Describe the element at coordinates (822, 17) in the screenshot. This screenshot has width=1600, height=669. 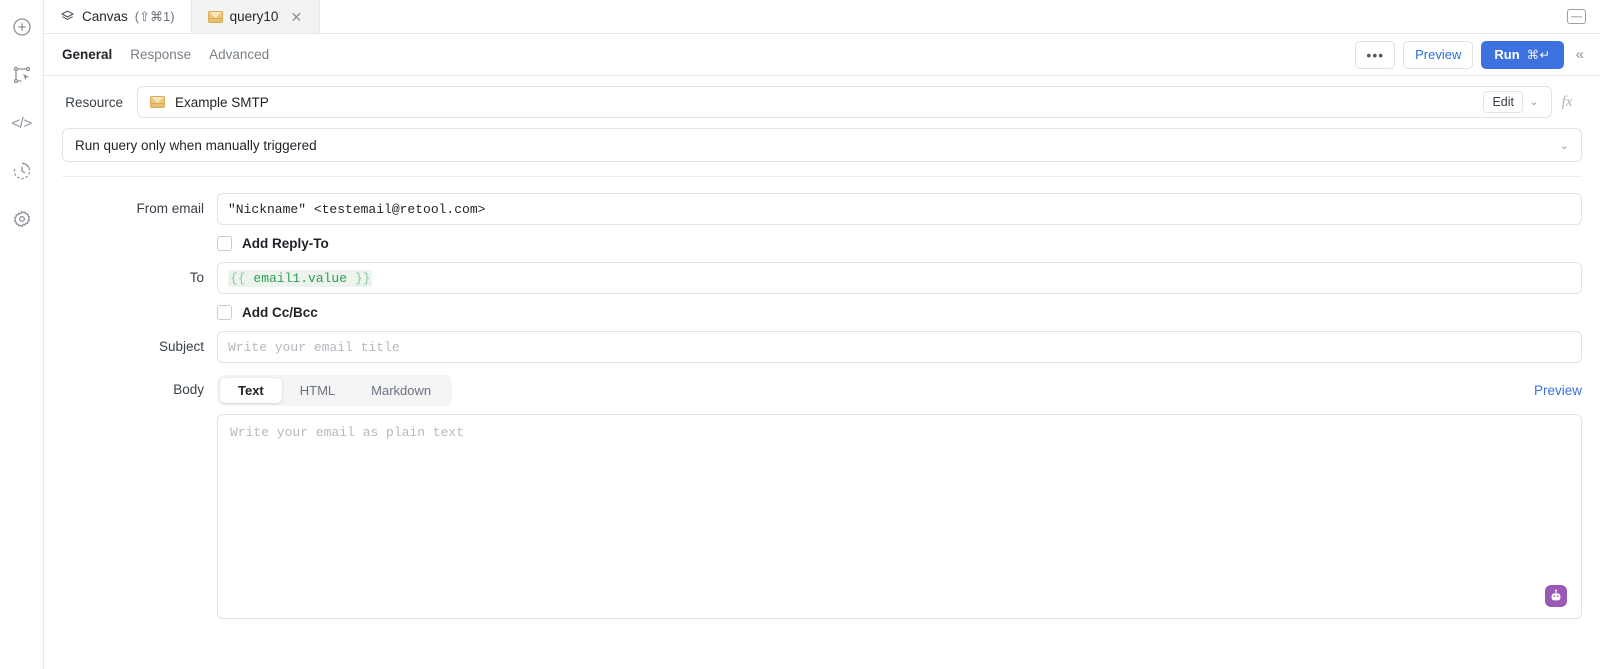
I see `tab-strip: Canvas (⇧⌘1) query10 ✕` at that location.